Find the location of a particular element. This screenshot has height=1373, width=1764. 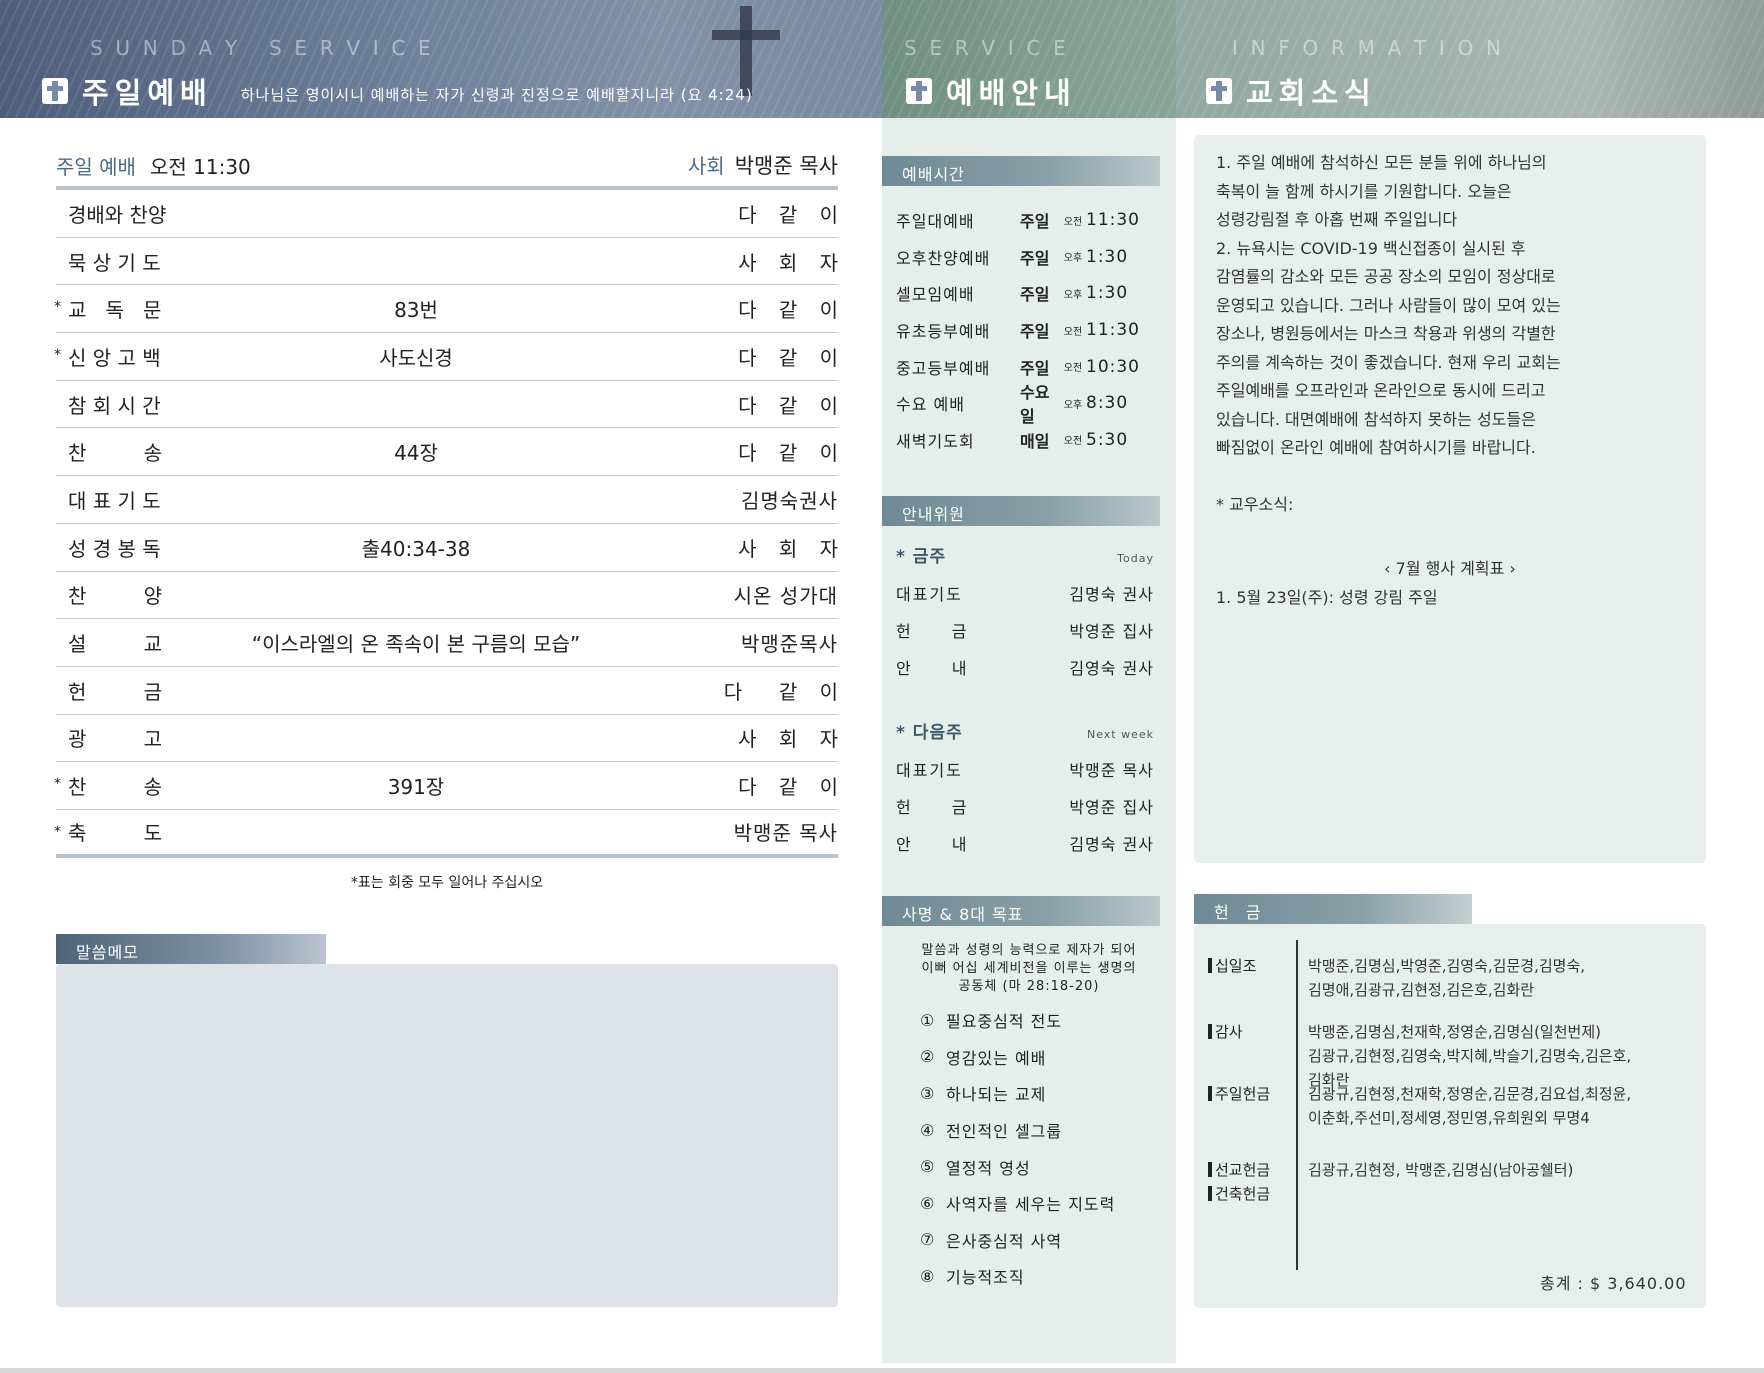

order-item: 신 앙 고 백 is located at coordinates (114, 357).